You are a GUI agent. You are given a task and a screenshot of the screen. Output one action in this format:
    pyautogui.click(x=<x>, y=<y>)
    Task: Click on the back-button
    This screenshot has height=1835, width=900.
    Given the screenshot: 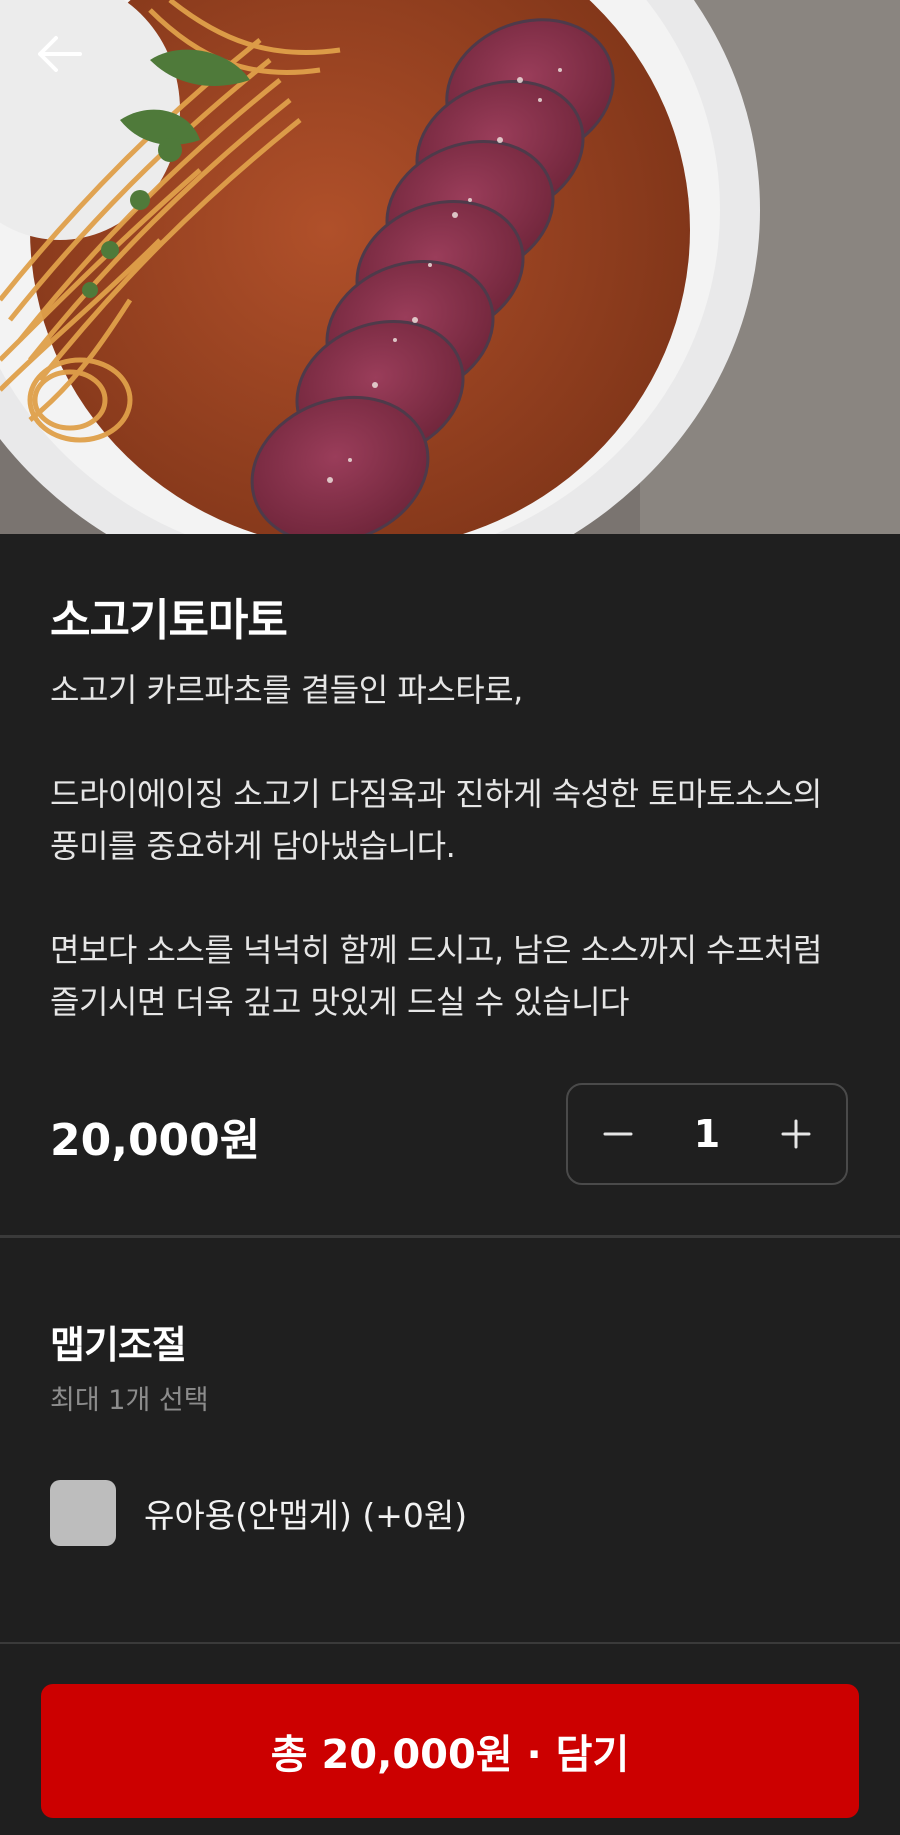 What is the action you would take?
    pyautogui.click(x=60, y=54)
    